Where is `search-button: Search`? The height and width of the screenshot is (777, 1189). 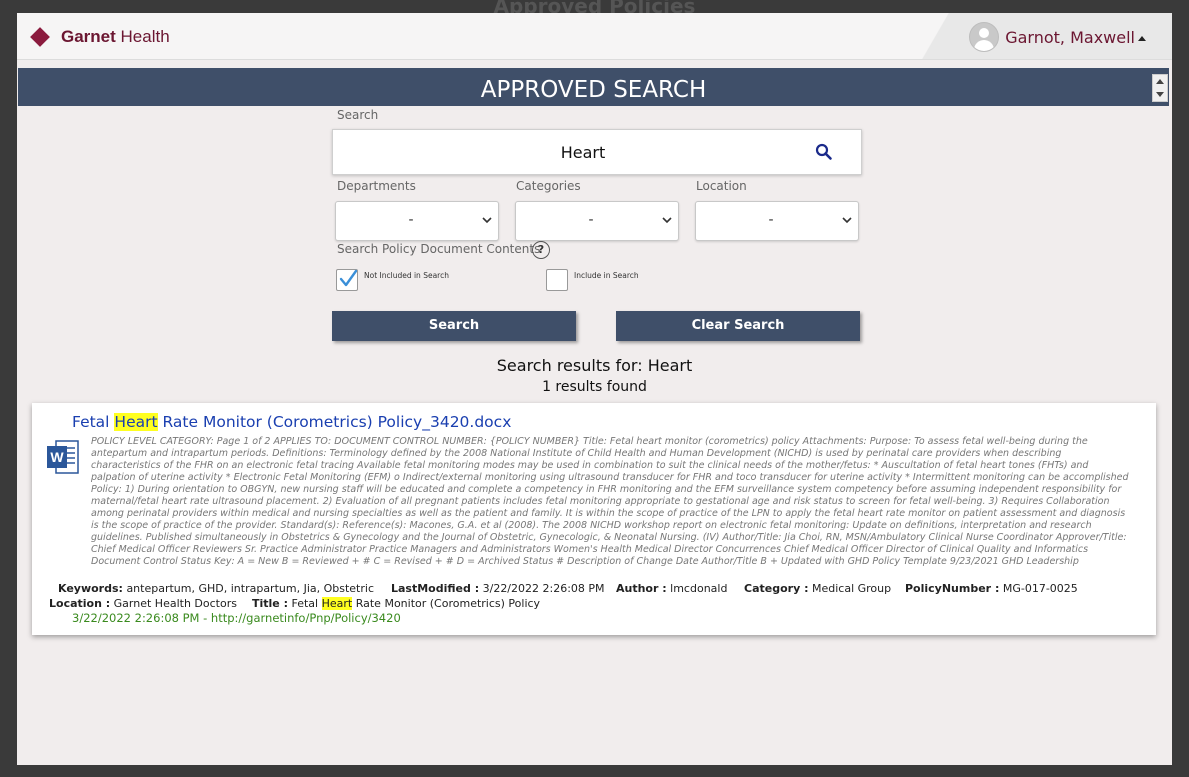
search-button: Search is located at coordinates (454, 326).